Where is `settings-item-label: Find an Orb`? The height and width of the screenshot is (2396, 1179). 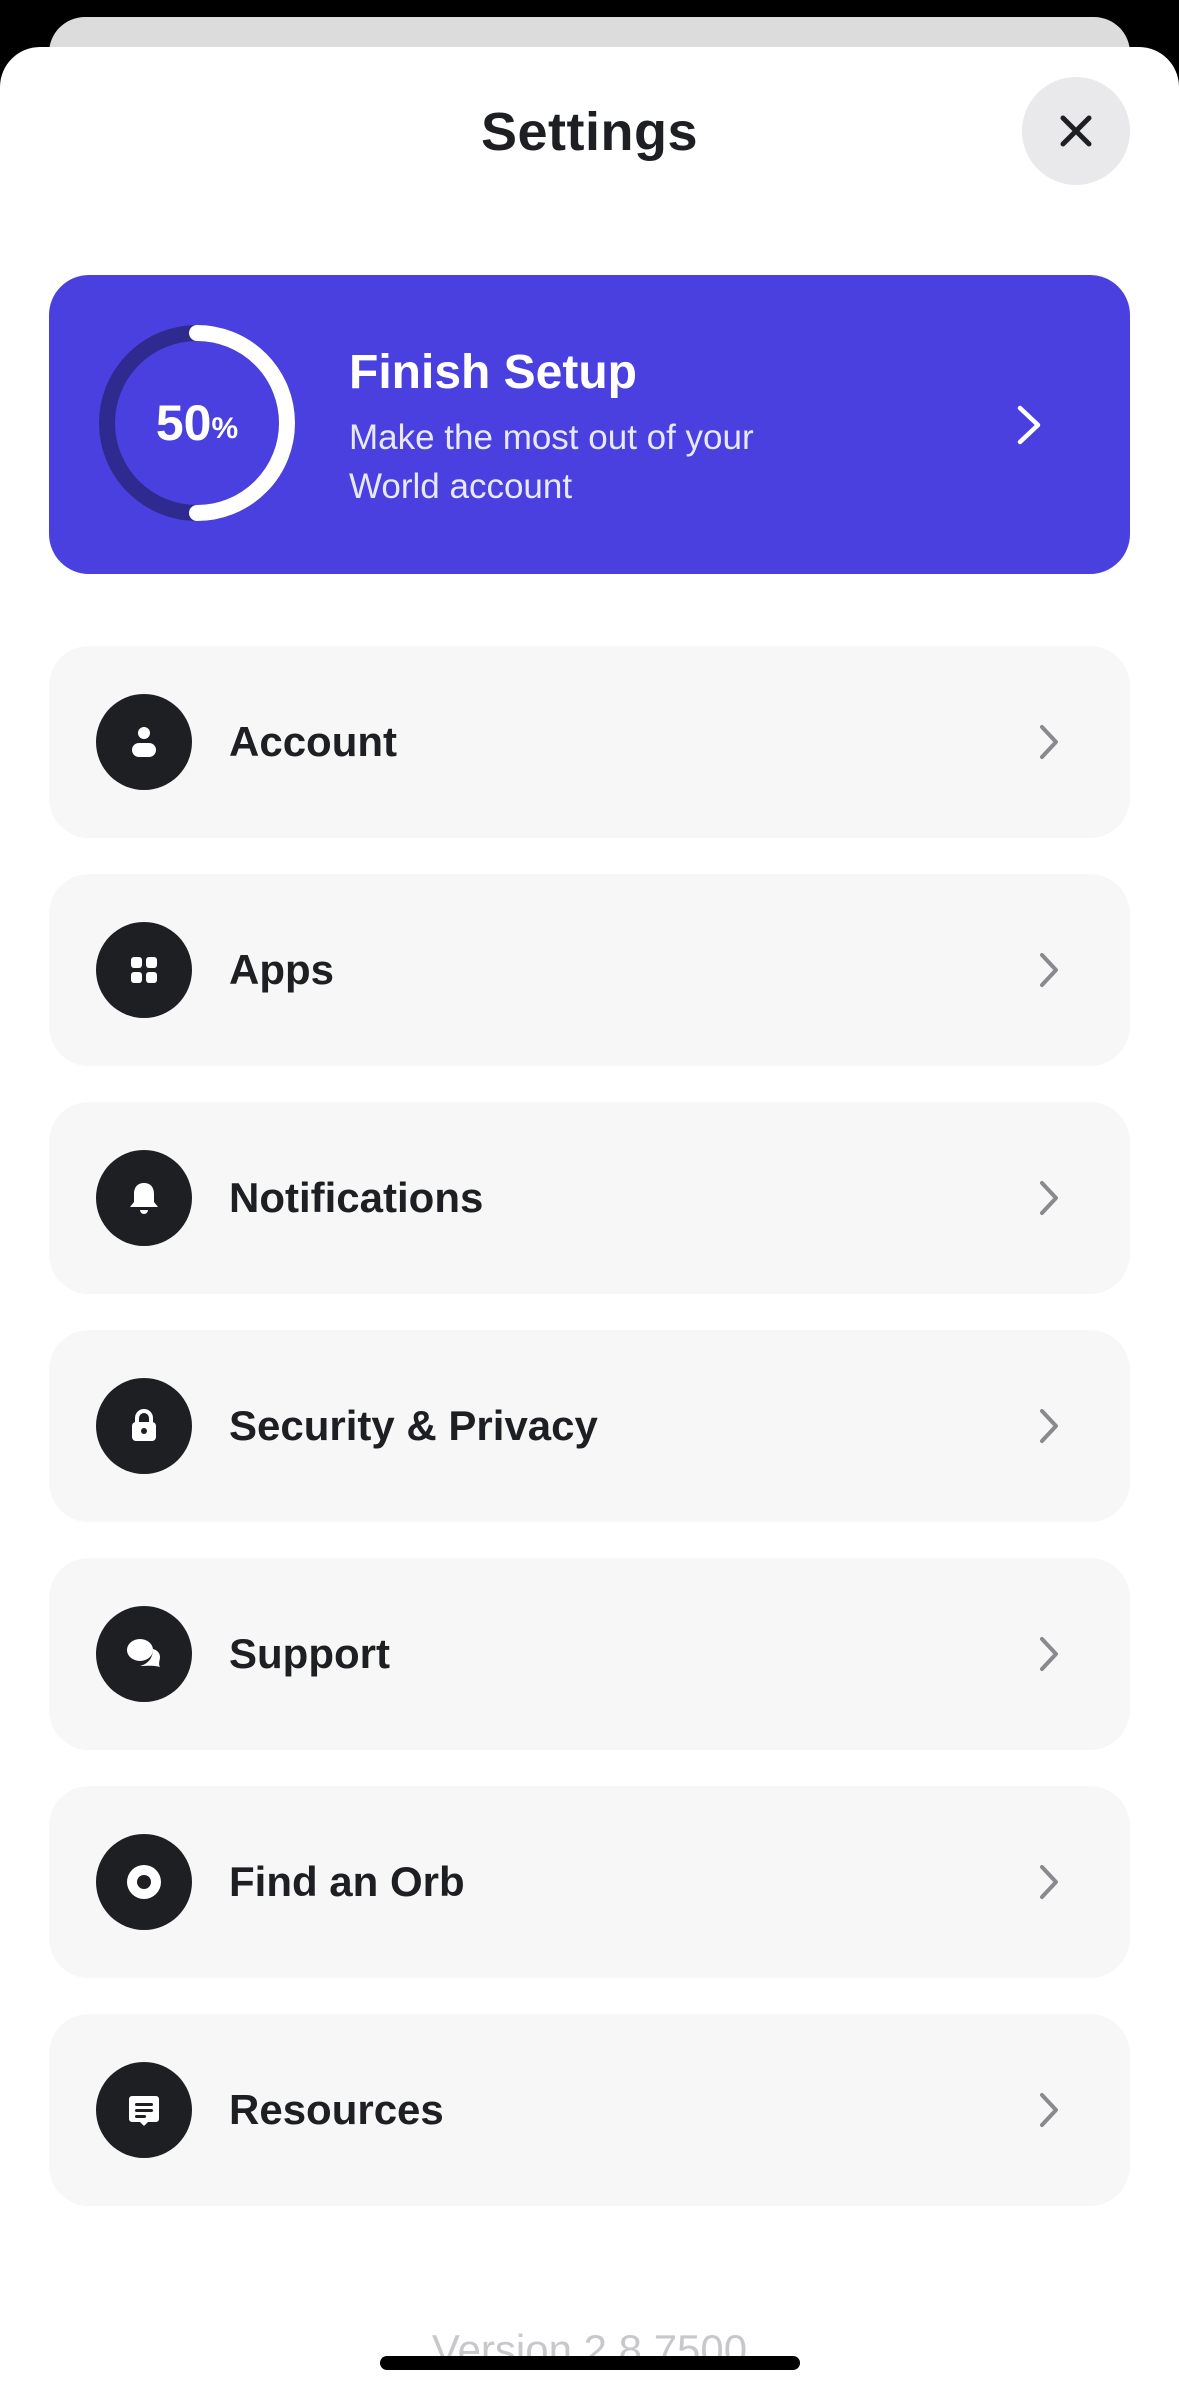 settings-item-label: Find an Orb is located at coordinates (347, 1881).